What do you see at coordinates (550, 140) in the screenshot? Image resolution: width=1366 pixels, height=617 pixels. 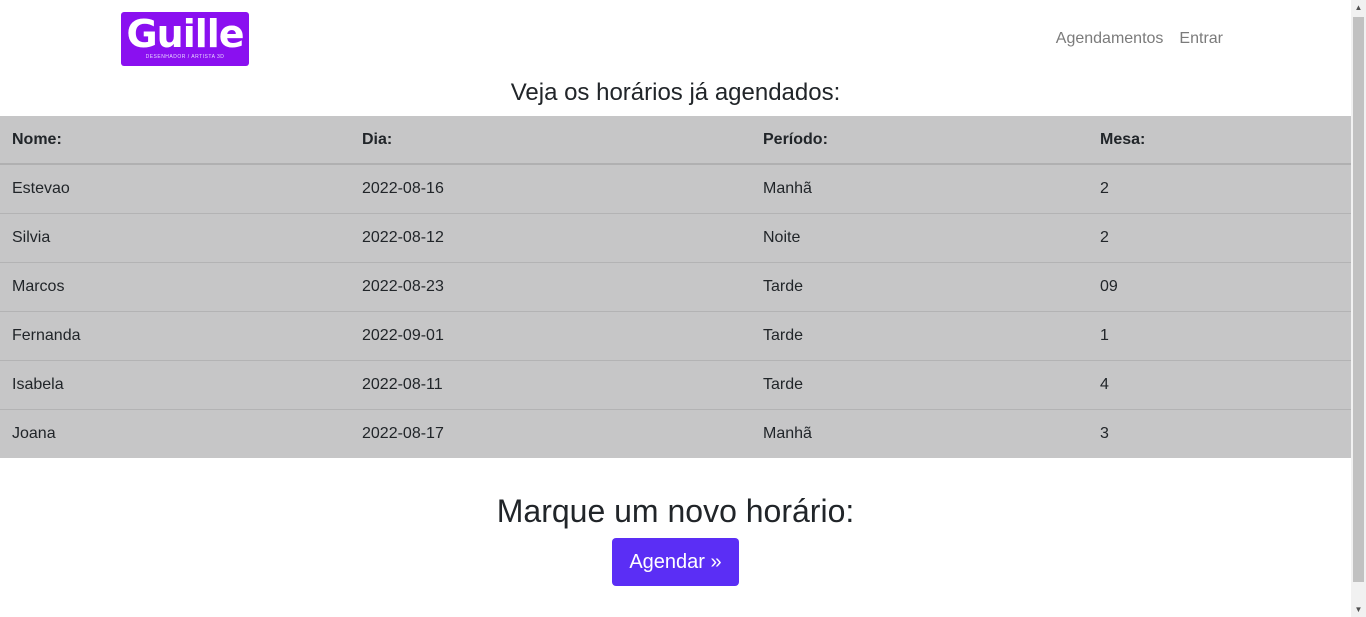 I see `column-header-dia: Dia:` at bounding box center [550, 140].